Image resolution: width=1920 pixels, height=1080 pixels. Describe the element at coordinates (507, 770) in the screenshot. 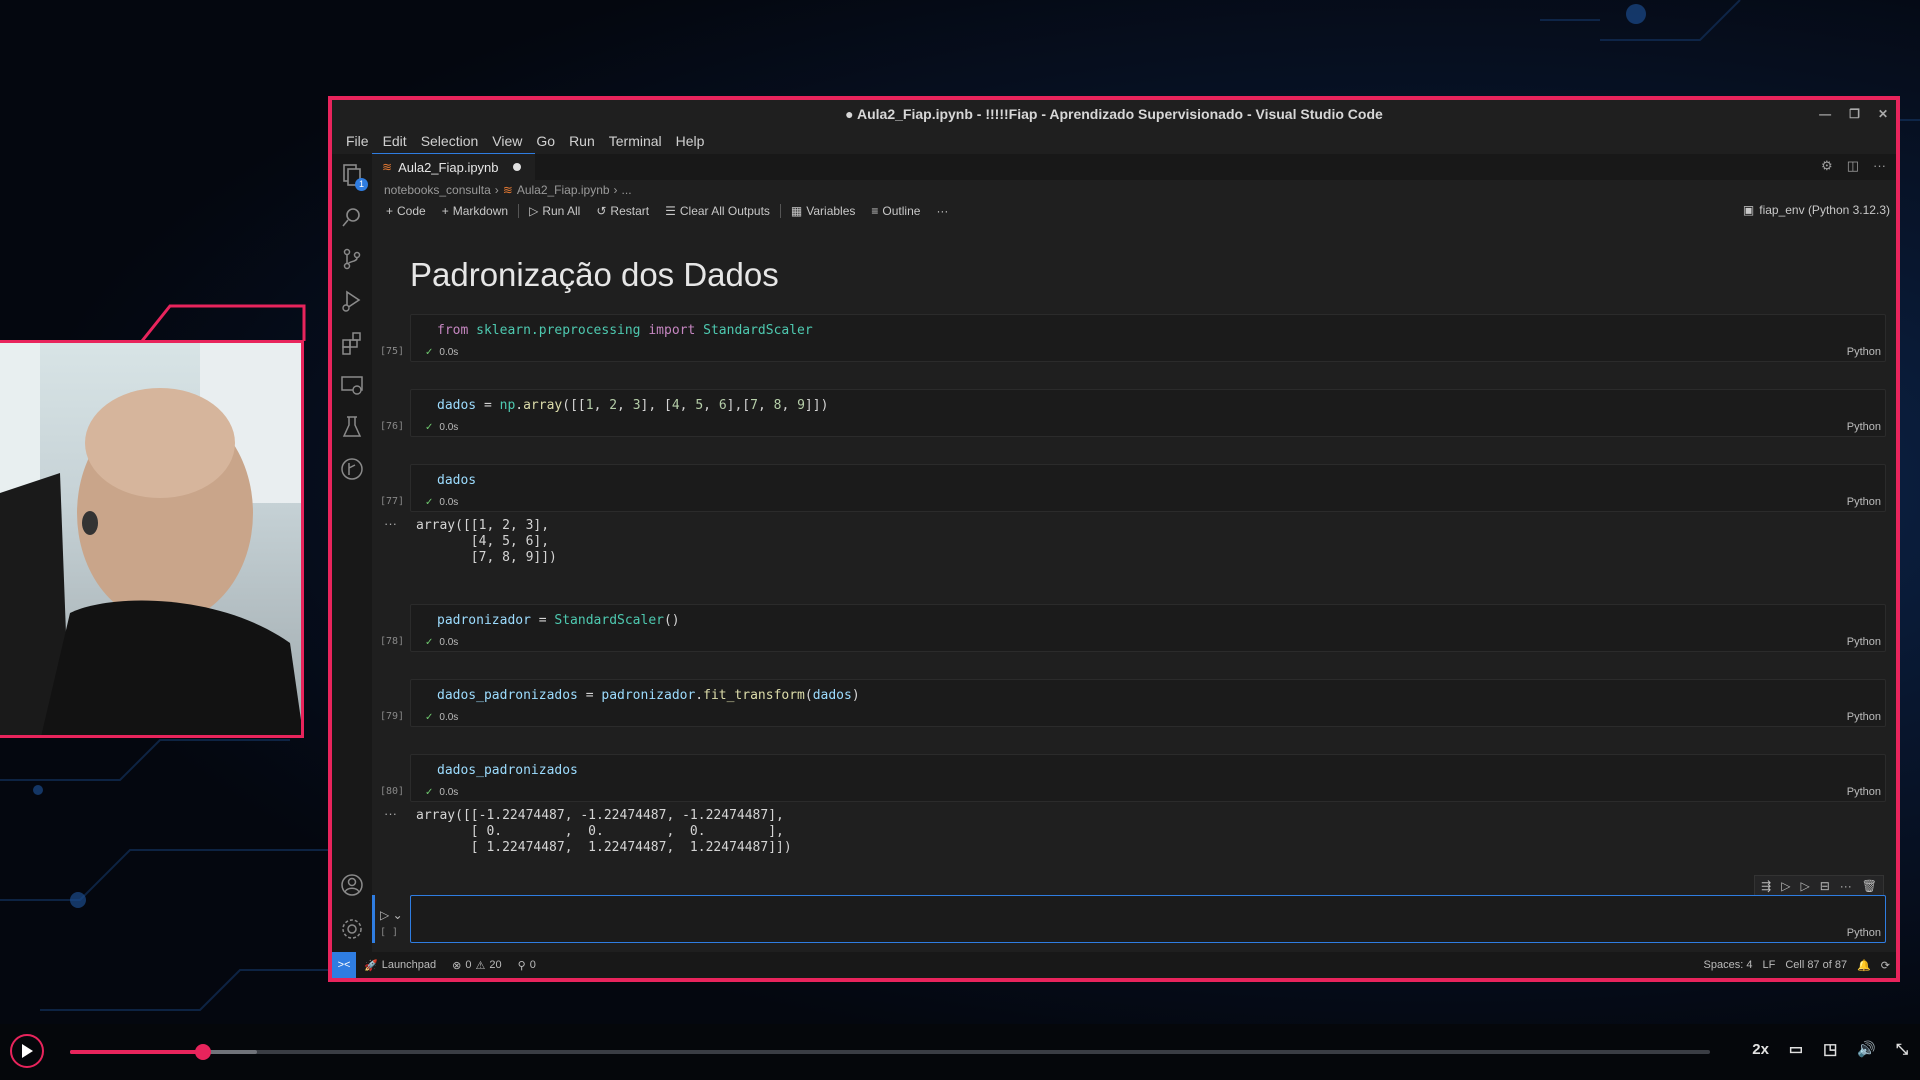

I see `cell-code: dados_padronizados` at that location.